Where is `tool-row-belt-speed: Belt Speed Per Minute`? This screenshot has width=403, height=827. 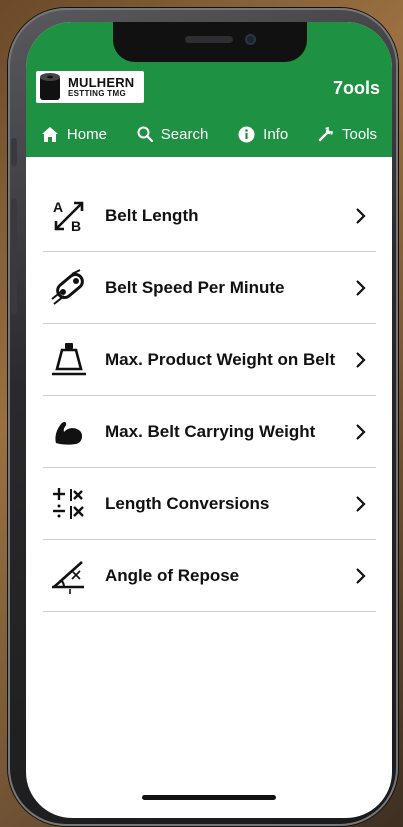
tool-row-belt-speed: Belt Speed Per Minute is located at coordinates (209, 288).